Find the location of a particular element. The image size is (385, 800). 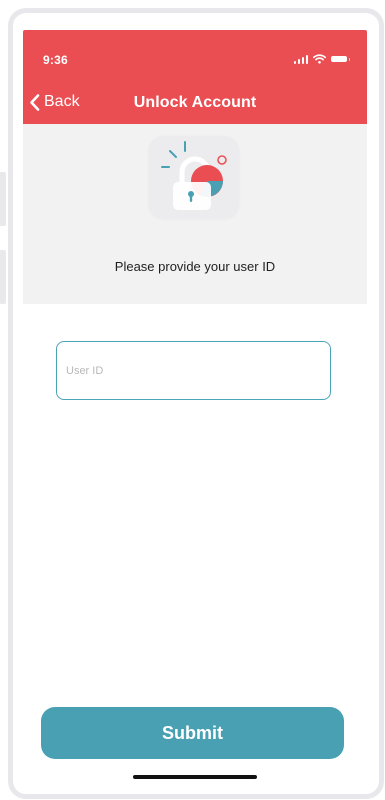

home-indicator is located at coordinates (195, 777).